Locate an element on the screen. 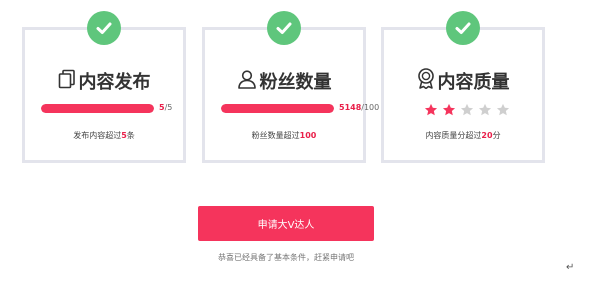  card-title: 内容发布 is located at coordinates (104, 81).